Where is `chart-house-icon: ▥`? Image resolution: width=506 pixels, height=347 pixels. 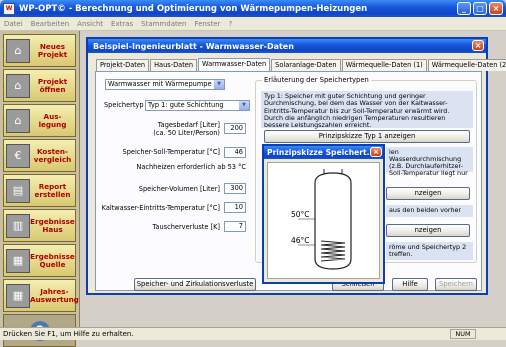 chart-house-icon: ▥ is located at coordinates (18, 225).